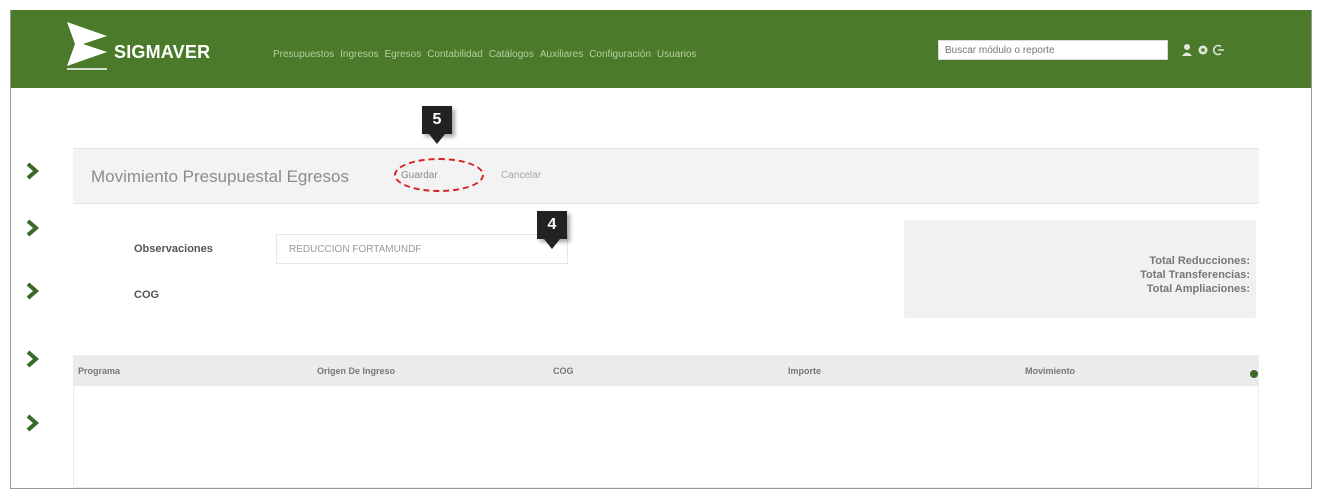  Describe the element at coordinates (220, 176) in the screenshot. I see `page-title: Movimiento Presupuestal Egresos` at that location.